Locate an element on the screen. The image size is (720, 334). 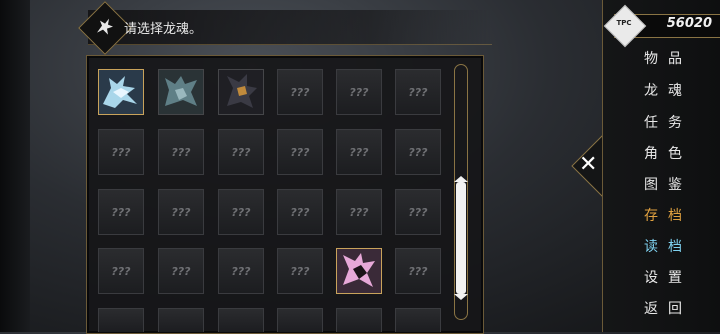
dragon-soul-dark-icon is located at coordinates (241, 92).